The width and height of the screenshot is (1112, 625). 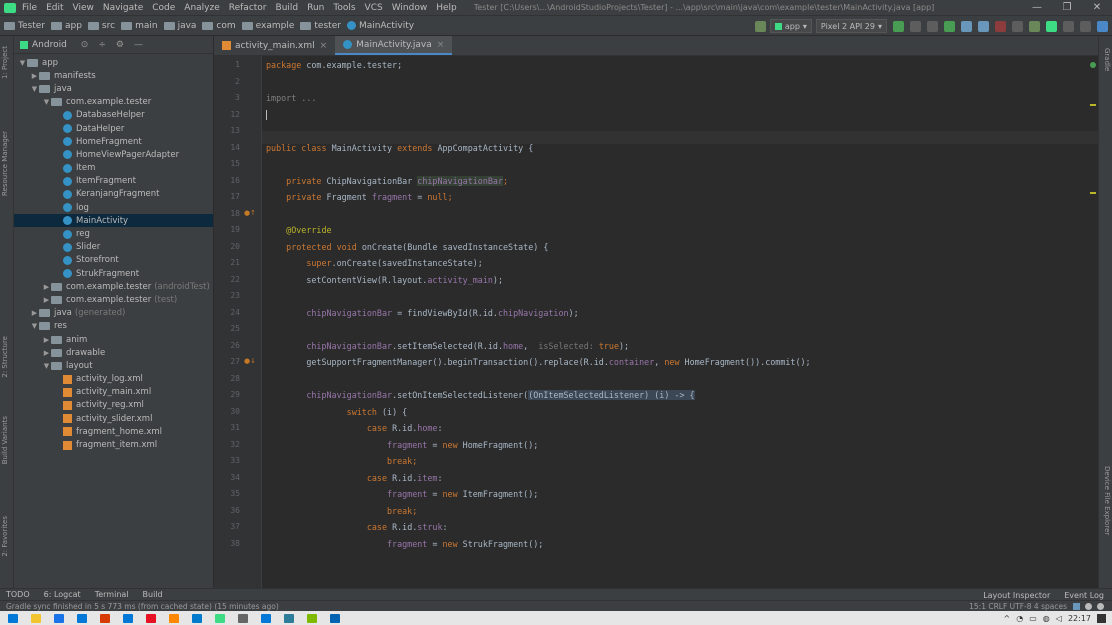 What do you see at coordinates (7, 357) in the screenshot?
I see `tool-tab-structure: 2: Structure` at bounding box center [7, 357].